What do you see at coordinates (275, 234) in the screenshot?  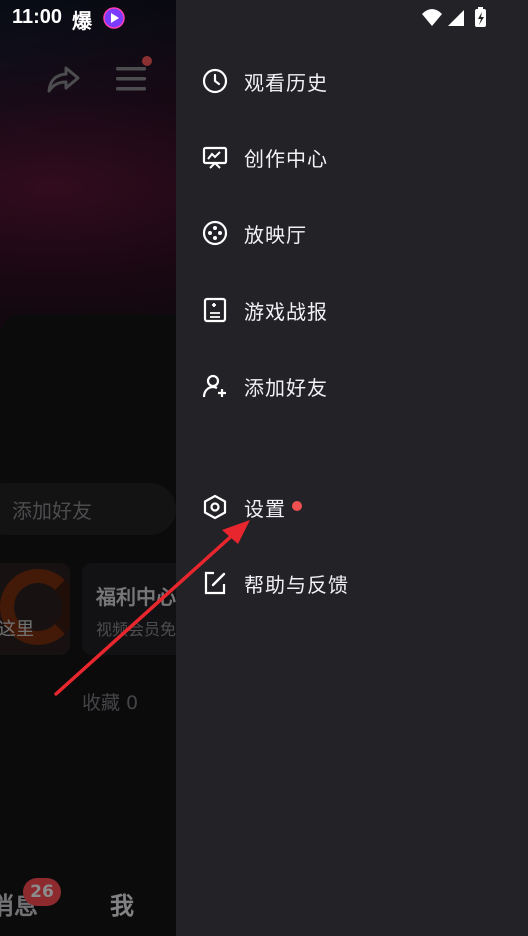 I see `drawer-item-label: 放映厅` at bounding box center [275, 234].